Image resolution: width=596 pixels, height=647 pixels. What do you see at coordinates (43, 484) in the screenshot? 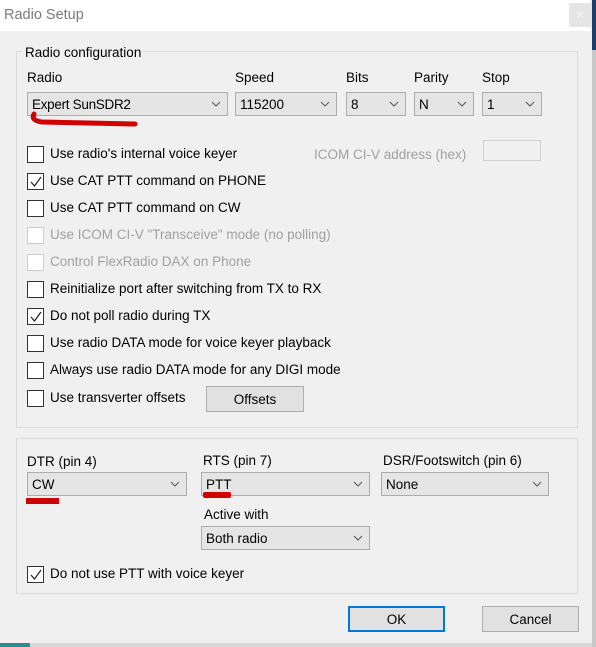
I see `dtr-select-value: CW` at bounding box center [43, 484].